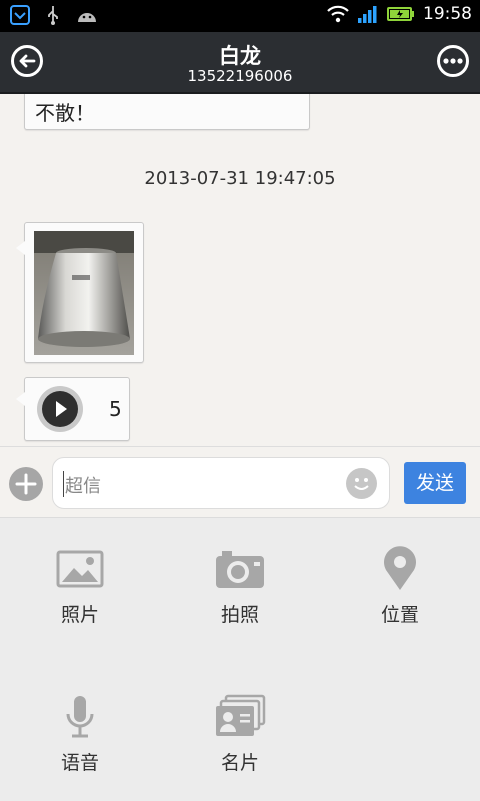 This screenshot has width=480, height=801. I want to click on chat-header: 白龙 13522196006, so click(240, 63).